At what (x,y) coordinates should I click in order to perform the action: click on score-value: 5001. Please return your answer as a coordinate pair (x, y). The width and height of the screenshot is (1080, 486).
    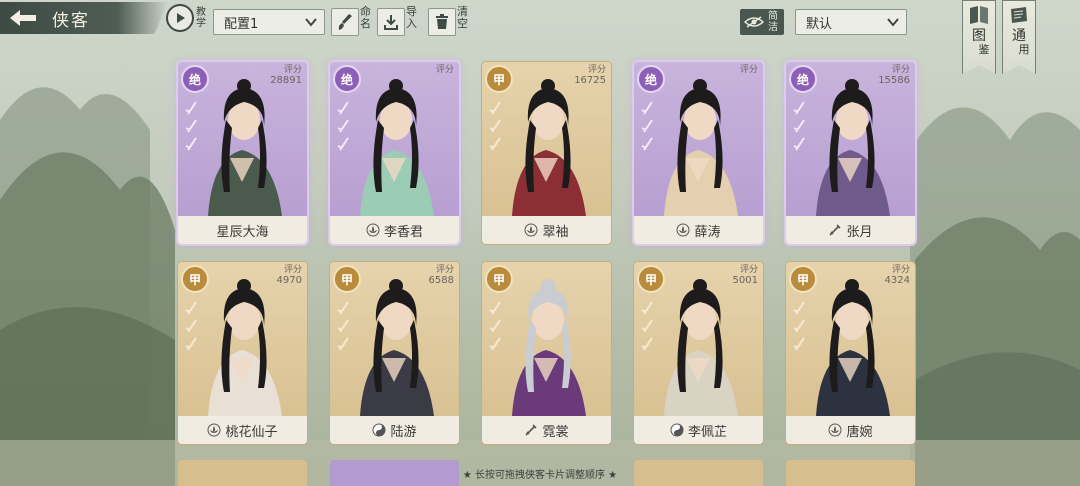
    Looking at the image, I should click on (745, 280).